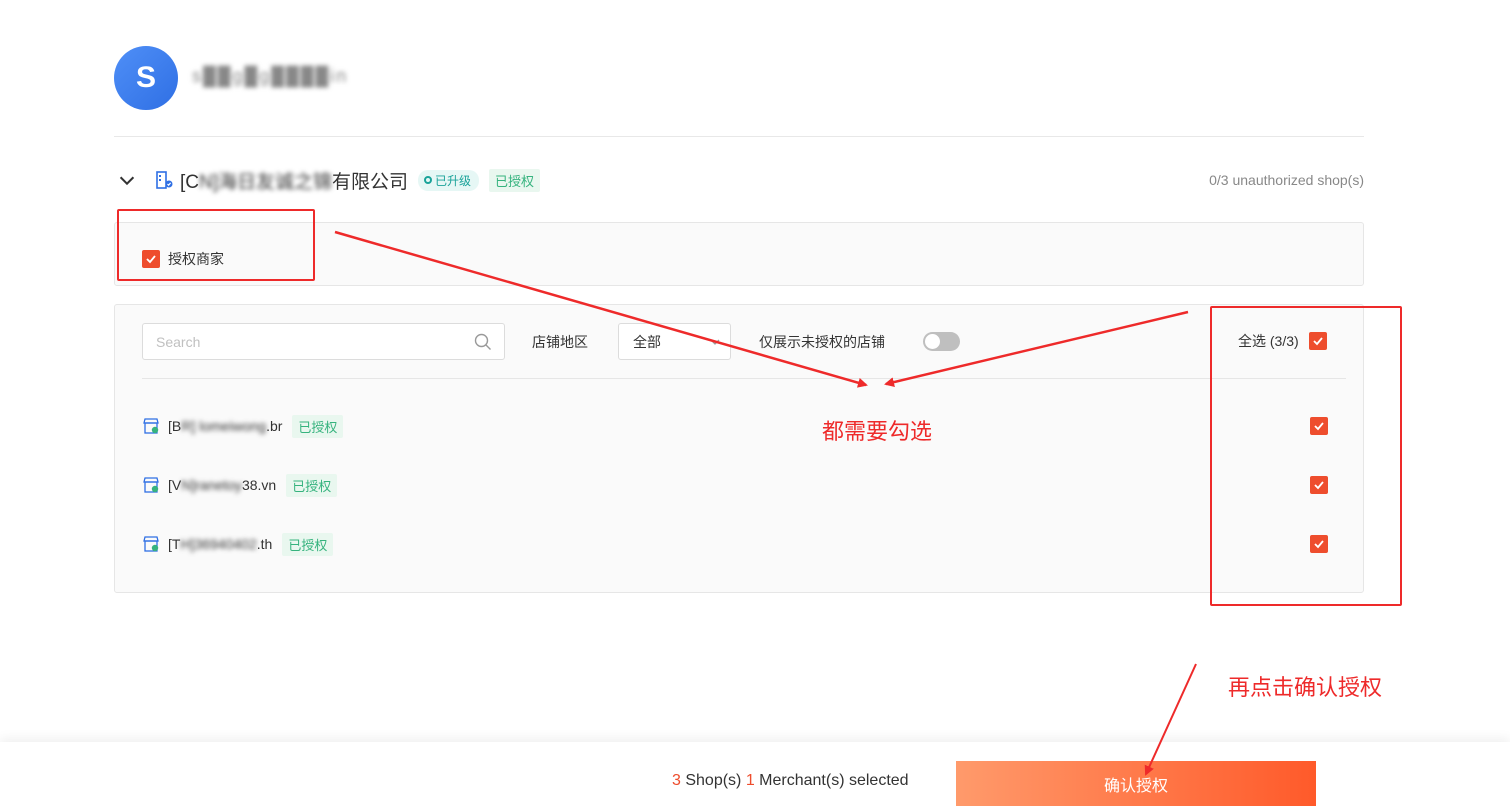  What do you see at coordinates (735, 485) in the screenshot?
I see `shop-row: [VN]ranetoy38.vn 已授权` at bounding box center [735, 485].